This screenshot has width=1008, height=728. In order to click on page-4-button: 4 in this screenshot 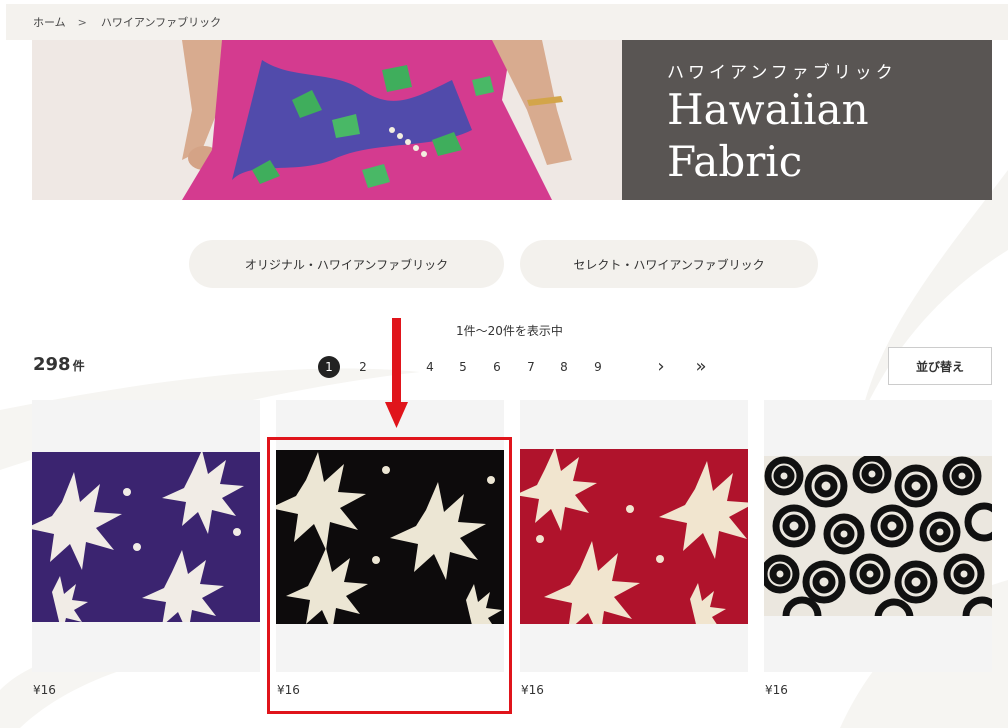, I will do `click(430, 367)`.